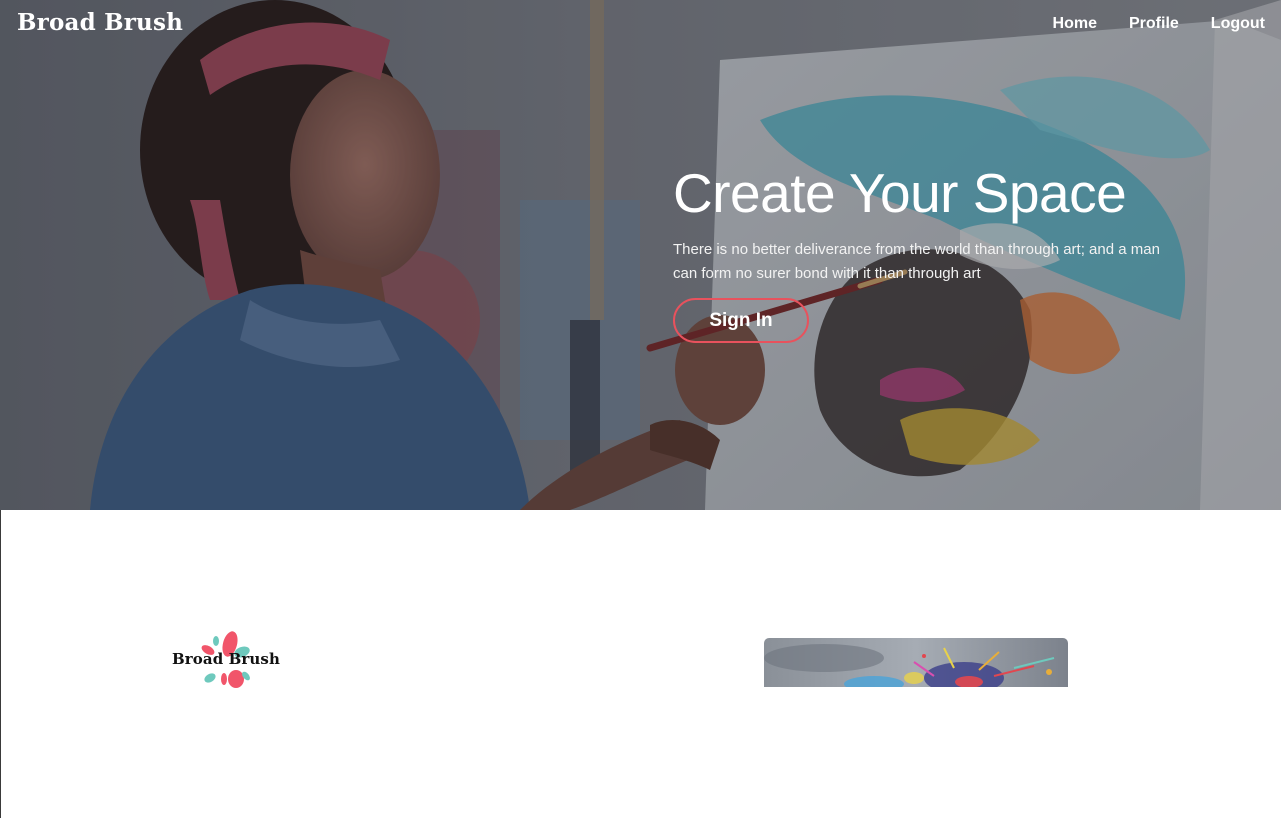  What do you see at coordinates (1154, 24) in the screenshot?
I see `nav-profile-link: Profile` at bounding box center [1154, 24].